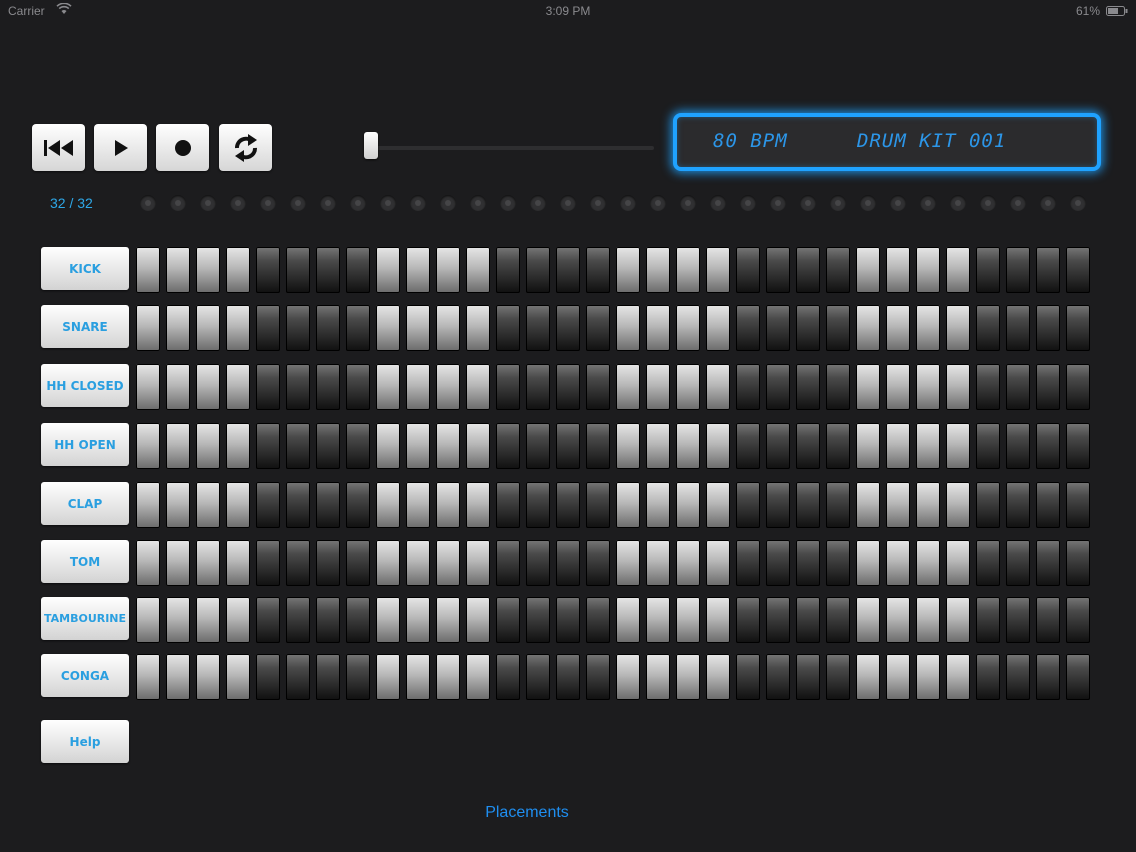 The height and width of the screenshot is (852, 1136). What do you see at coordinates (85, 444) in the screenshot?
I see `instrument-button-hh-open: HH OPEN` at bounding box center [85, 444].